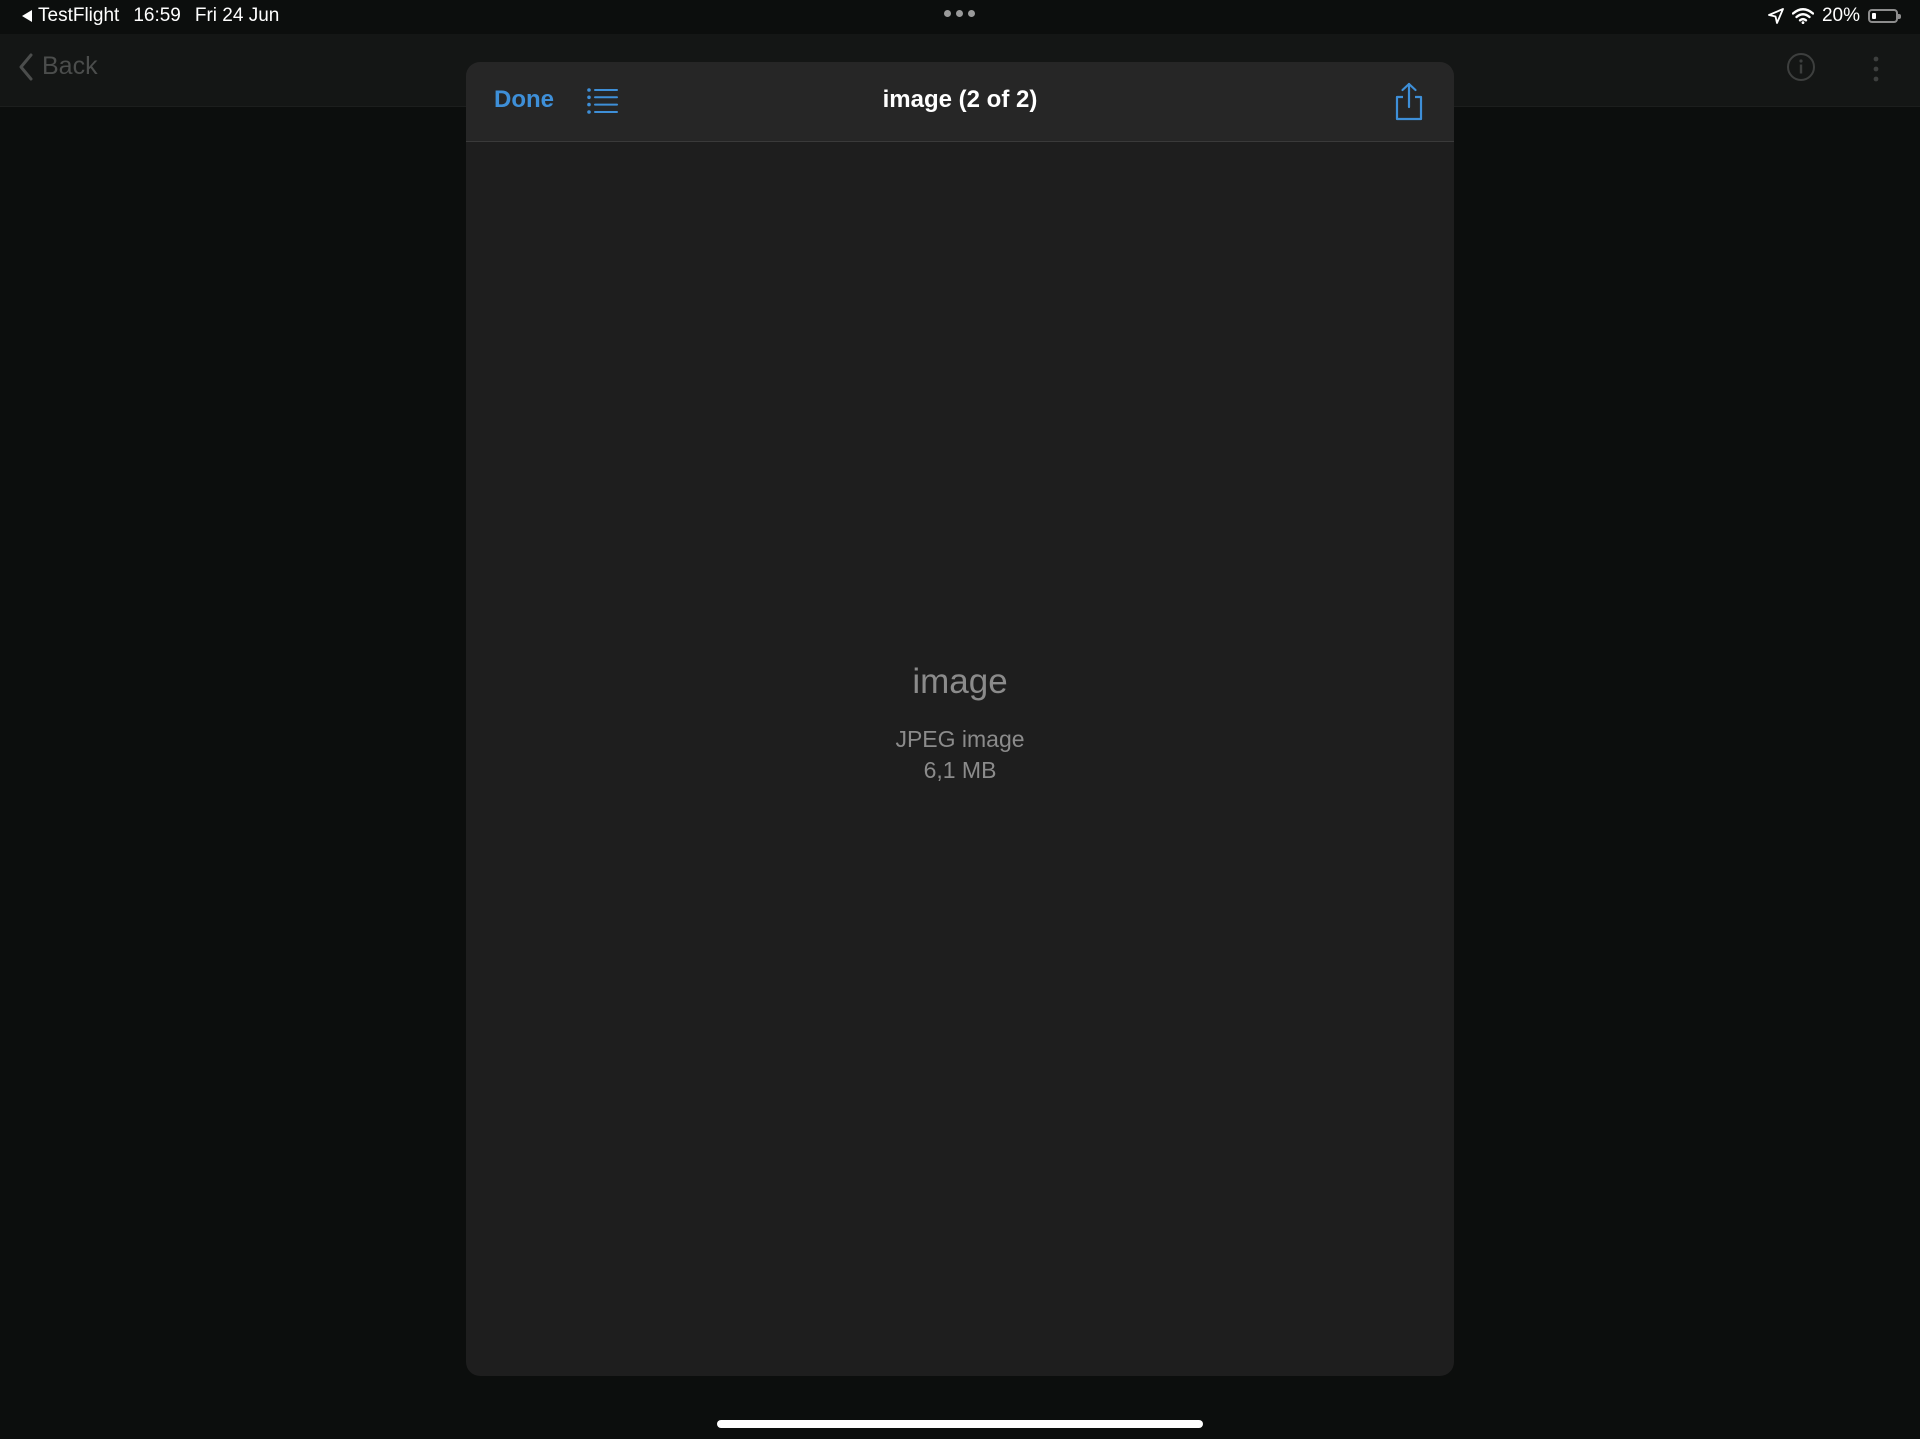  What do you see at coordinates (524, 100) in the screenshot?
I see `done-button: Done` at bounding box center [524, 100].